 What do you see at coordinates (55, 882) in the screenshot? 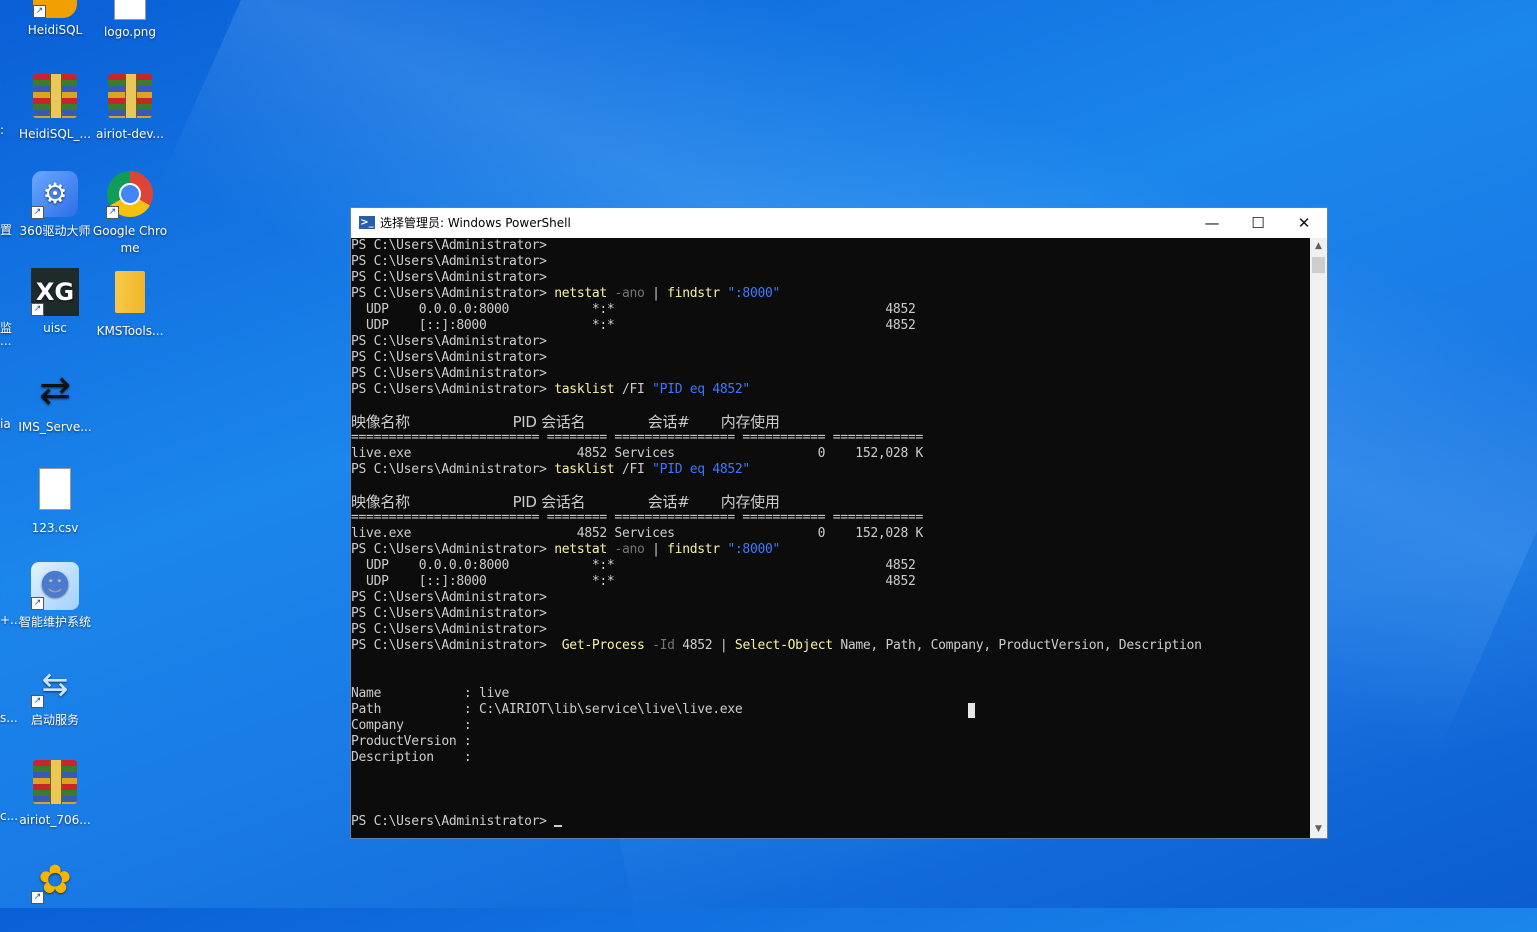
I see `desktop-icon-navicat: ✿ ↗` at bounding box center [55, 882].